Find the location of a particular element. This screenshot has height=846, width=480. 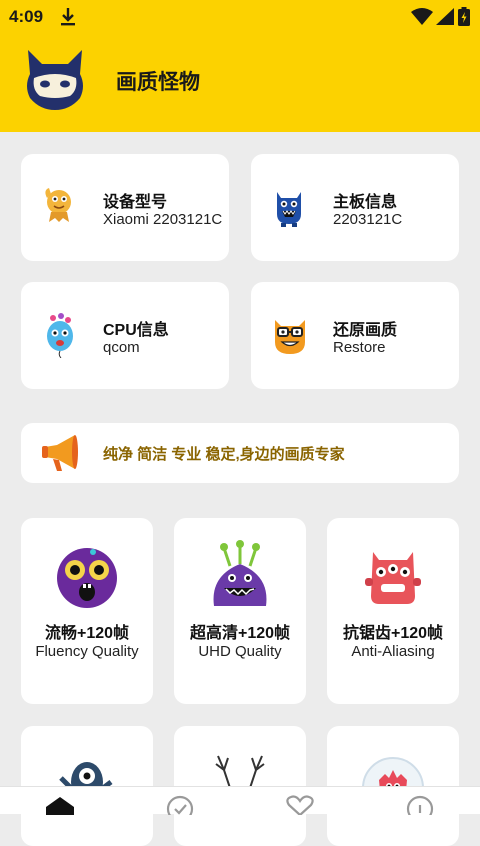

mode-subtitle: UHD Quality is located at coordinates (240, 651).